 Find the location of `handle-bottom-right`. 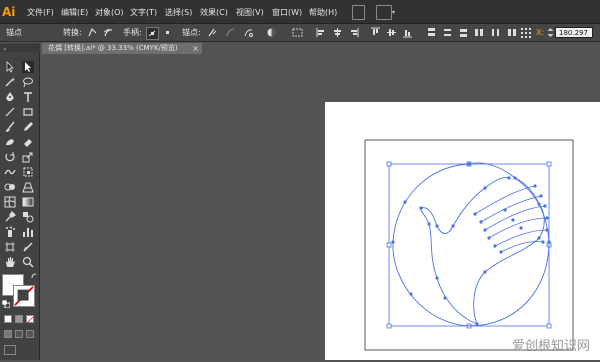

handle-bottom-right is located at coordinates (549, 326).